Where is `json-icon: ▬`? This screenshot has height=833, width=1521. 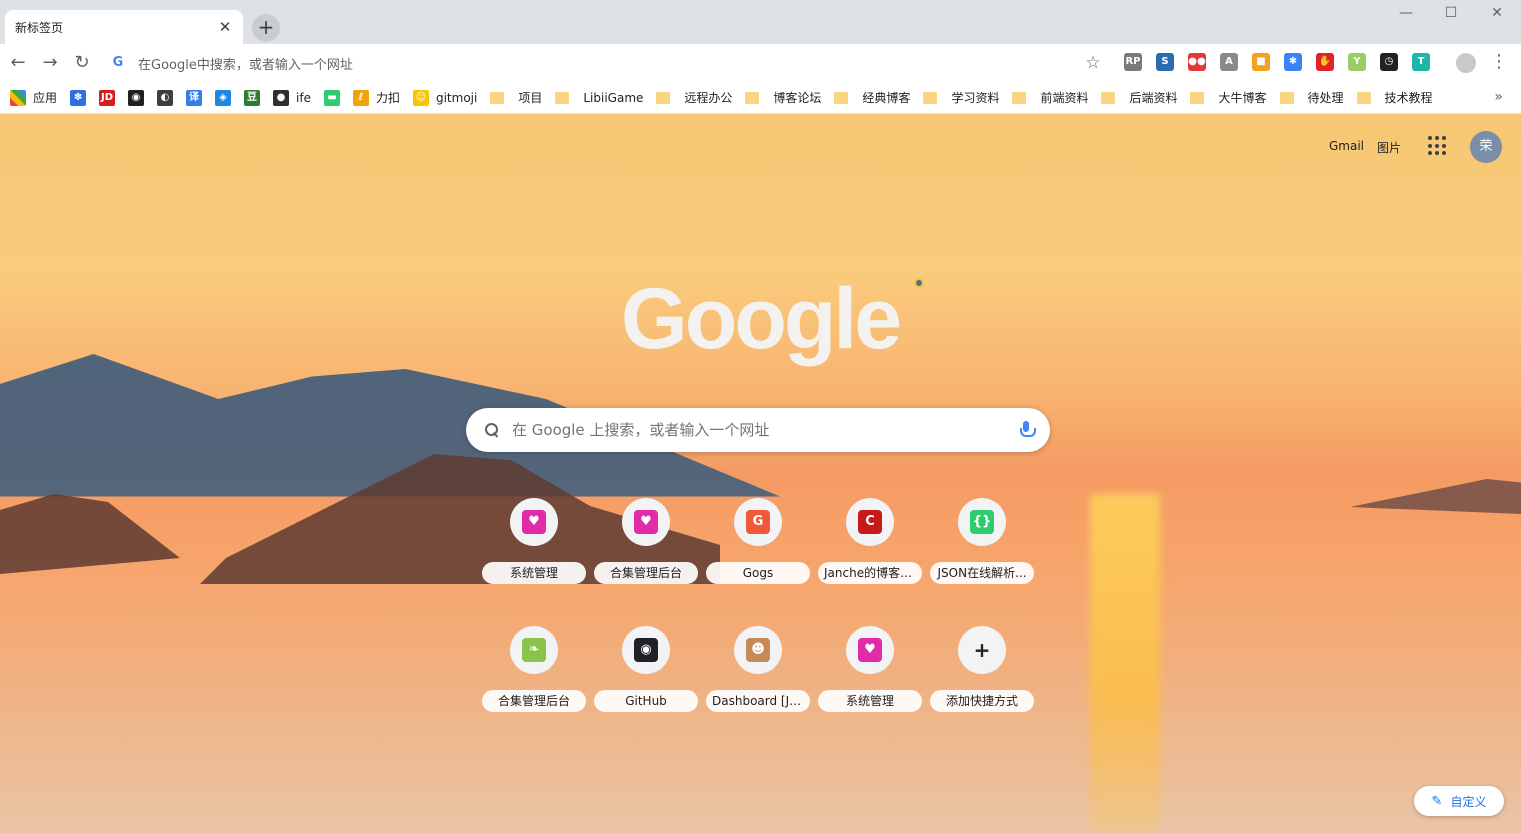
json-icon: ▬ is located at coordinates (331, 97).